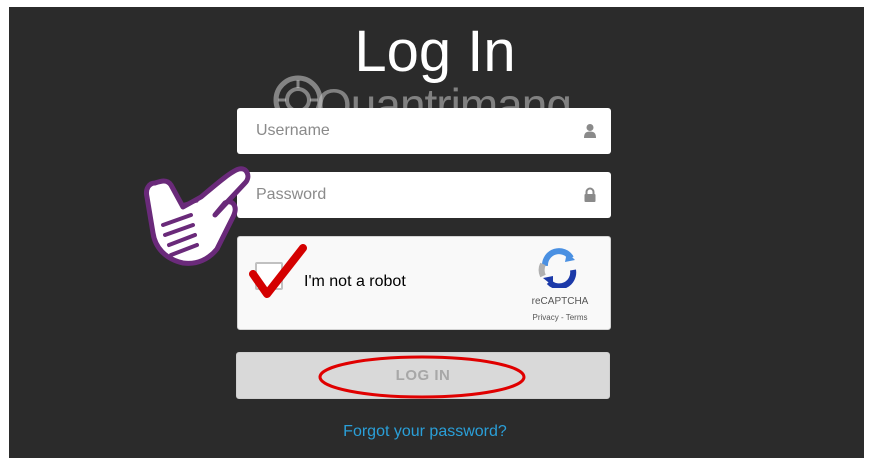 Image resolution: width=870 pixels, height=458 pixels. I want to click on recaptcha-privacy-terms-links: Privacy - Terms, so click(560, 317).